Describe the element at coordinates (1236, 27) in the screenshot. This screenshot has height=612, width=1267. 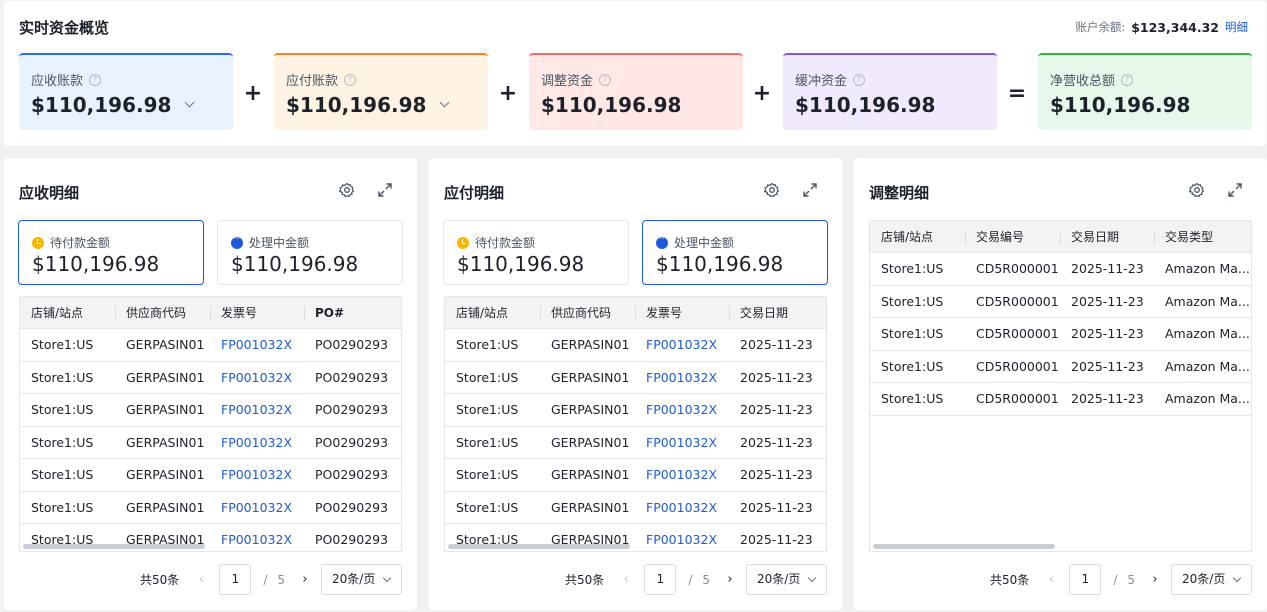
I see `balance-detail-link: 明细` at that location.